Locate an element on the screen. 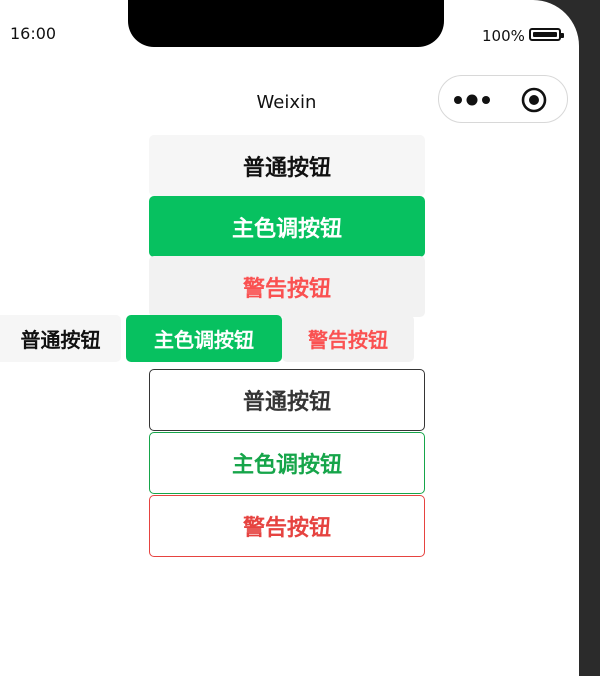 This screenshot has width=600, height=676. mini-program-capsule is located at coordinates (503, 99).